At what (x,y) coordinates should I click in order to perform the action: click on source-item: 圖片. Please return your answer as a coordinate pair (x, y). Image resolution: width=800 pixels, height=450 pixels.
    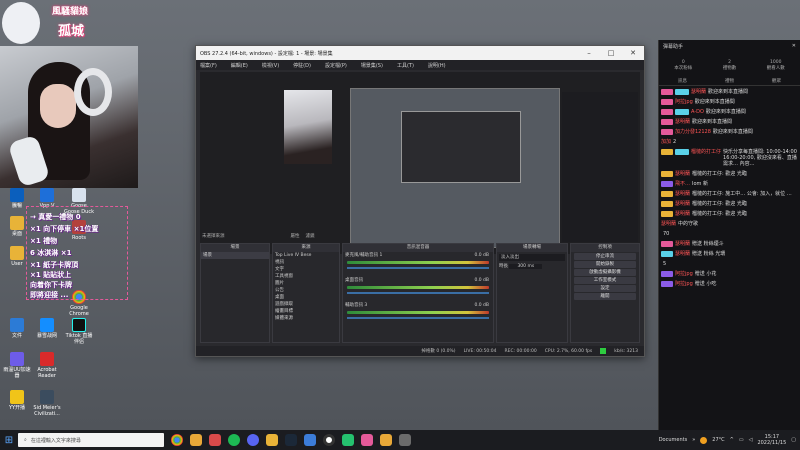
    Looking at the image, I should click on (306, 283).